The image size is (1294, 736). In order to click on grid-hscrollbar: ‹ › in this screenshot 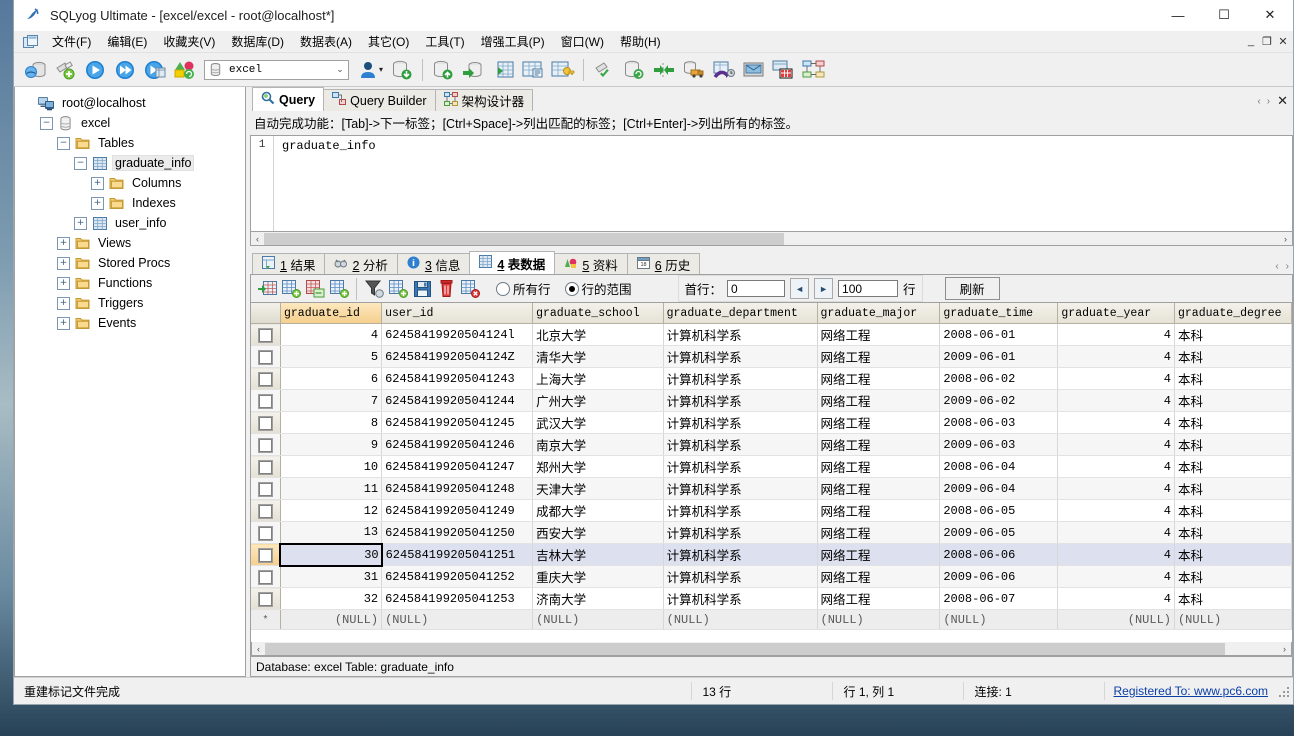, I will do `click(771, 649)`.